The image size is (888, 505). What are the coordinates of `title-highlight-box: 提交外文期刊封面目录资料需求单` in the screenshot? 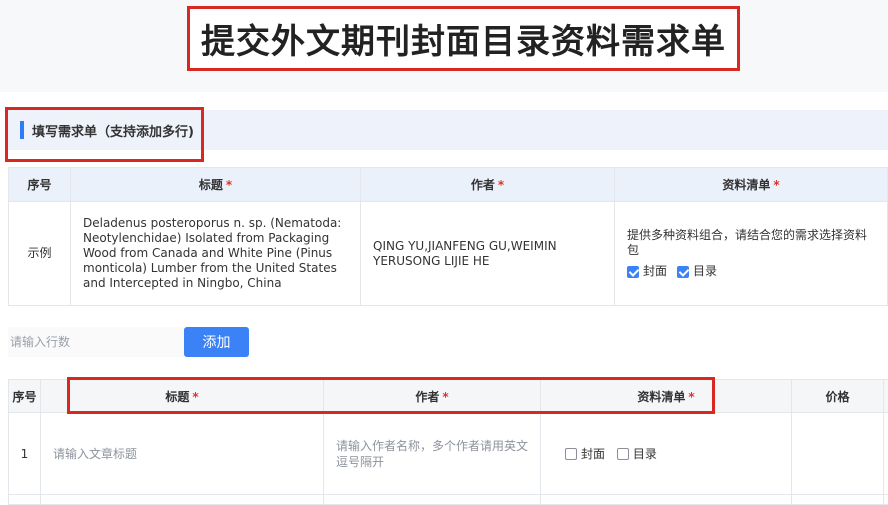 It's located at (463, 38).